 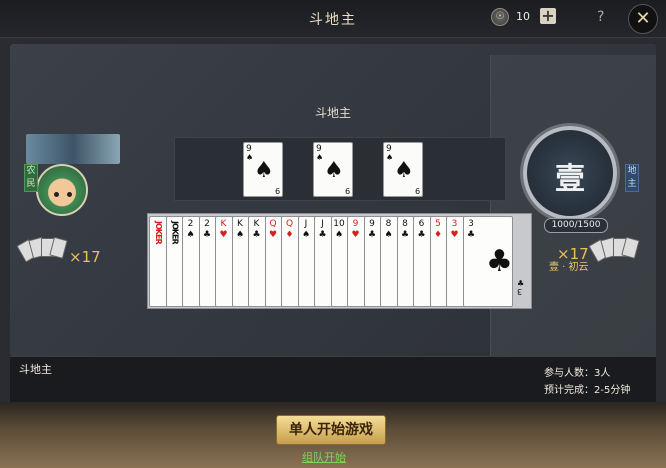 I want to click on help-icon: ?, so click(x=600, y=17).